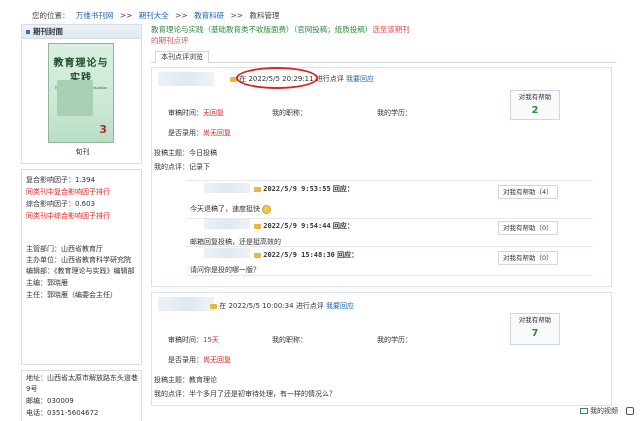 This screenshot has width=640, height=421. What do you see at coordinates (262, 29) in the screenshot?
I see `journal-title: 教育理论与实践（基础教育类不收版面费）（官网投稿；纸质投稿）` at bounding box center [262, 29].